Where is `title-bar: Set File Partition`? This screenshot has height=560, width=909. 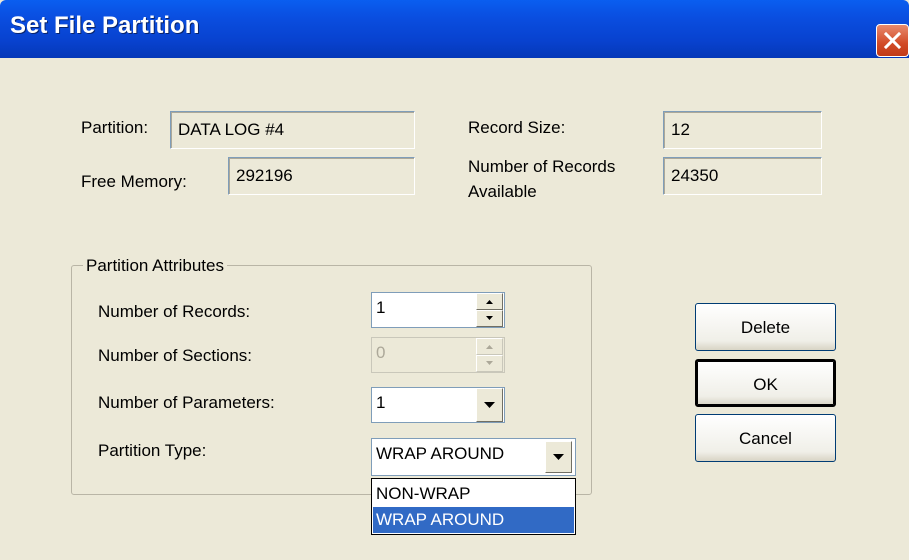
title-bar: Set File Partition is located at coordinates (454, 29).